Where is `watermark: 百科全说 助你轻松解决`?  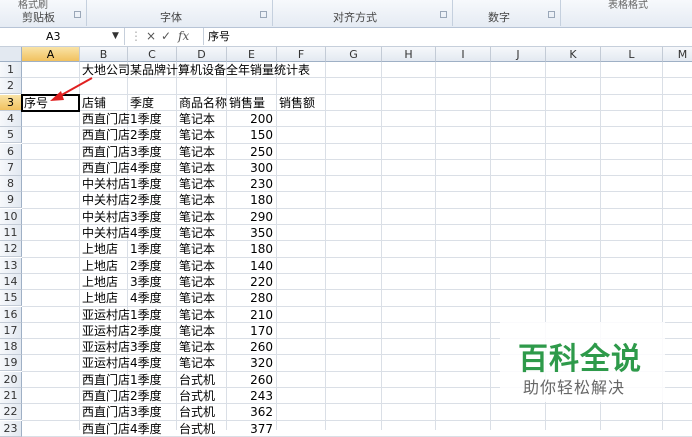
watermark: 百科全说 助你轻松解决 is located at coordinates (582, 362).